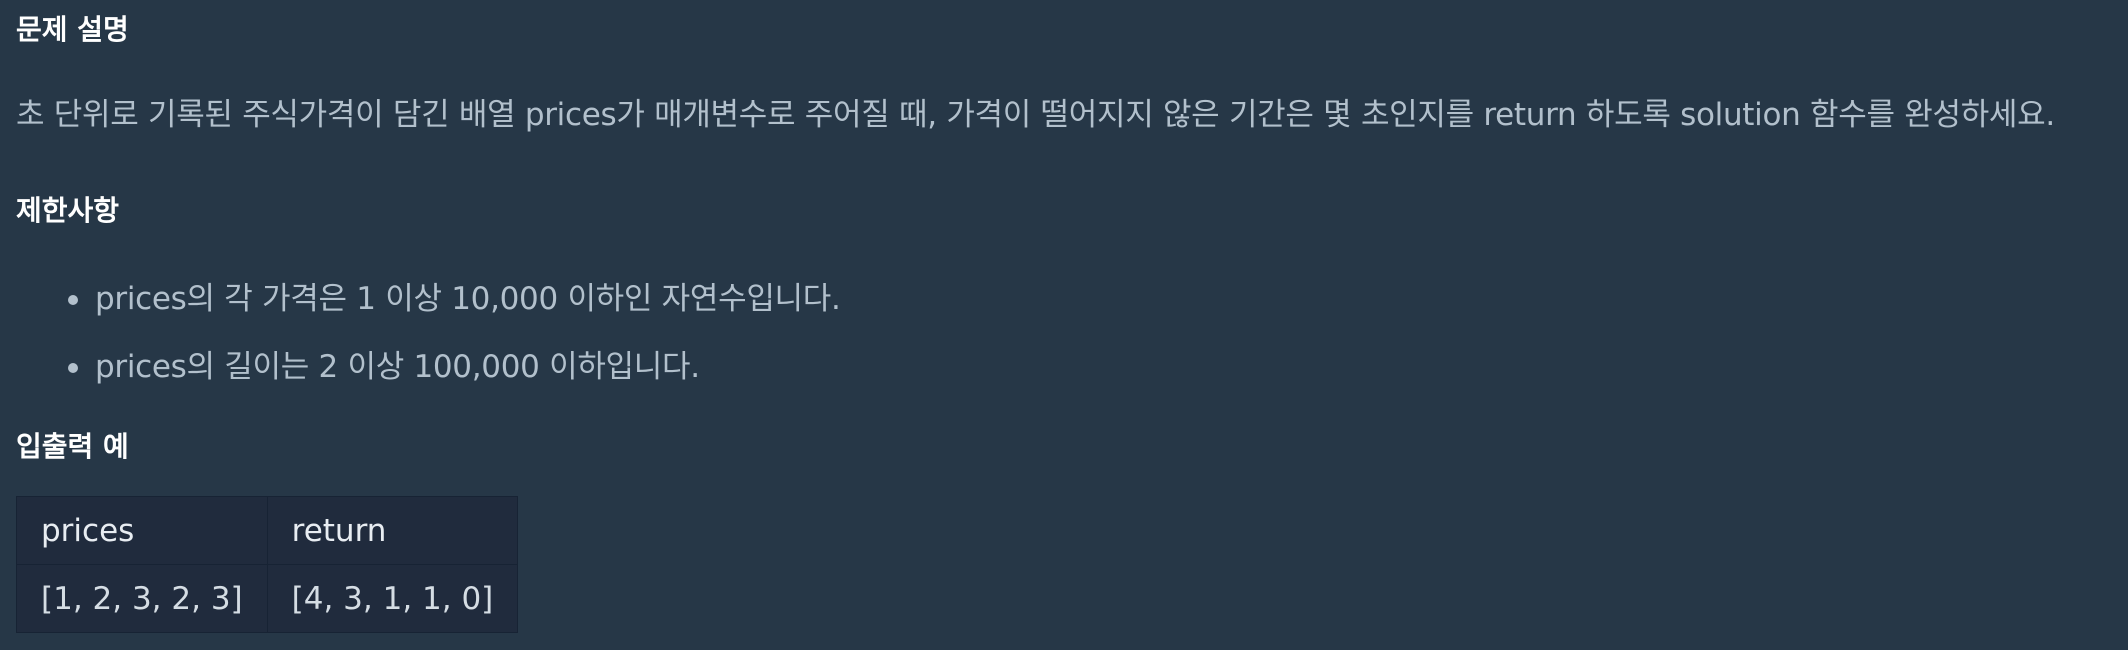 This screenshot has height=650, width=2128. What do you see at coordinates (392, 598) in the screenshot?
I see `table-cell-return: [4, 3, 1, 1, 0]` at bounding box center [392, 598].